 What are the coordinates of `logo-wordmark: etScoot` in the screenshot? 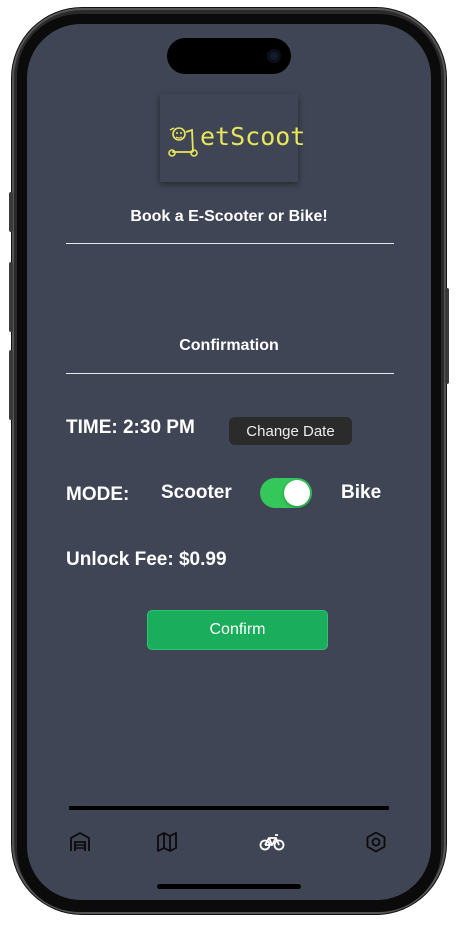 It's located at (253, 136).